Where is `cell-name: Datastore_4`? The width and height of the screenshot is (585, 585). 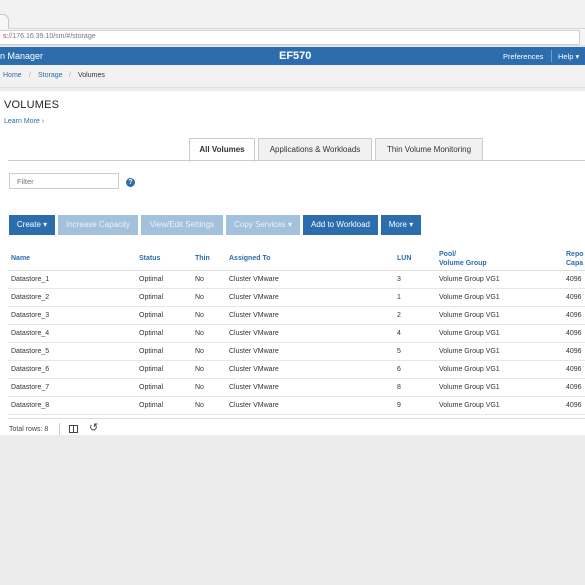
cell-name: Datastore_4 is located at coordinates (30, 333).